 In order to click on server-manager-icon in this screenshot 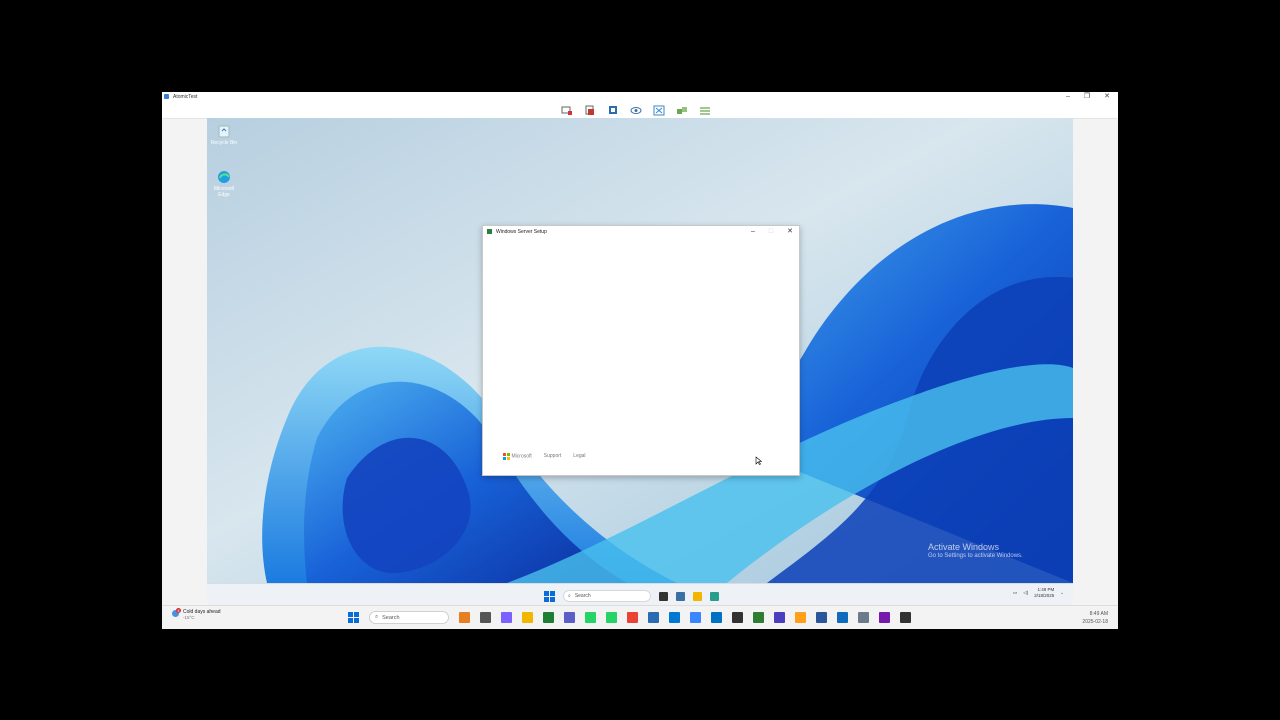, I will do `click(680, 596)`.